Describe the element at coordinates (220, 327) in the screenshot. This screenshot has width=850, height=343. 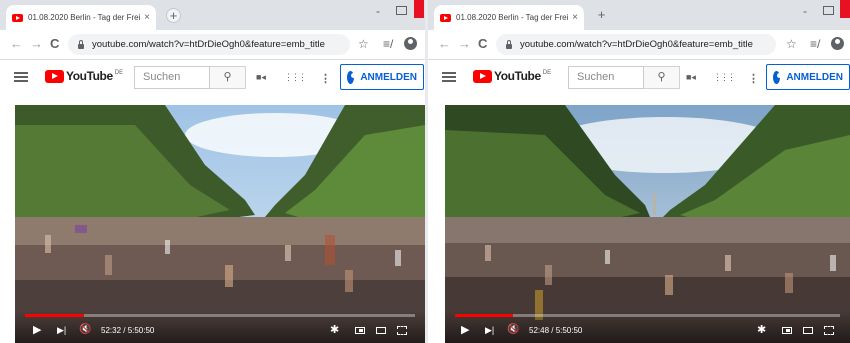
I see `player-controls: ▶ ▶| 🔇 52:32 / 5:50:50 ✱` at that location.